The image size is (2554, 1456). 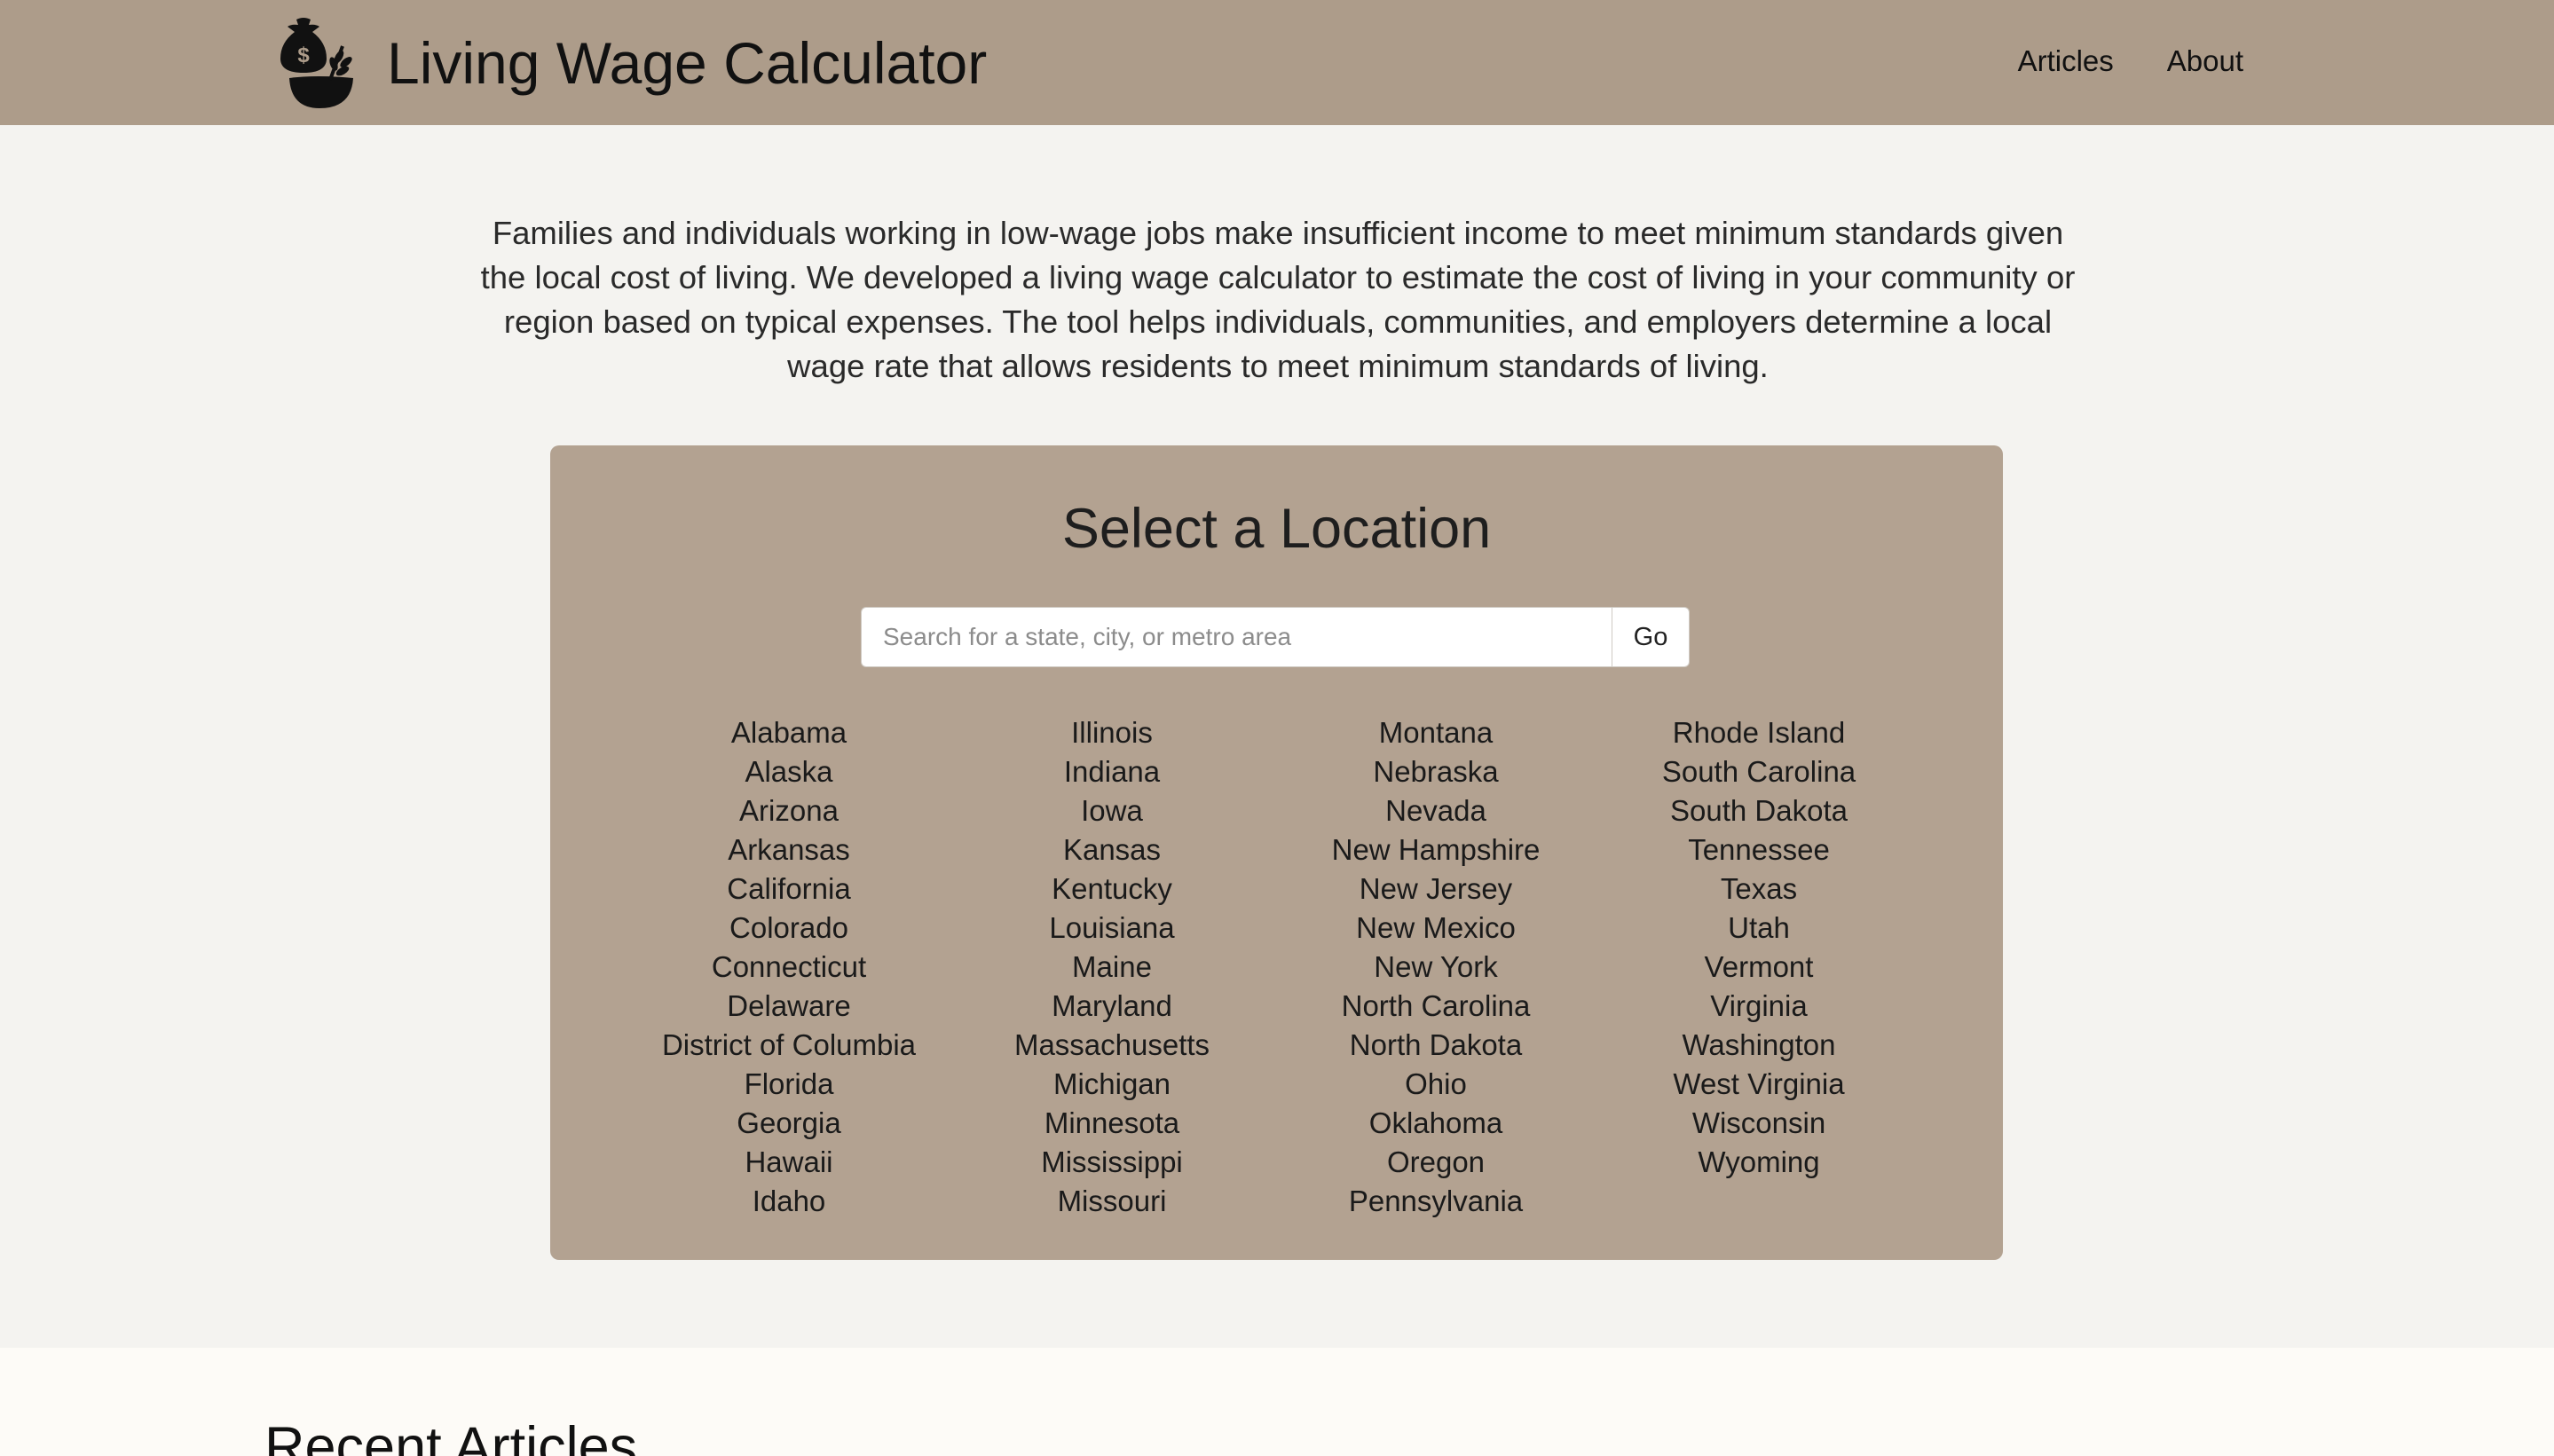 What do you see at coordinates (789, 1123) in the screenshot?
I see `state-link: Georgia` at bounding box center [789, 1123].